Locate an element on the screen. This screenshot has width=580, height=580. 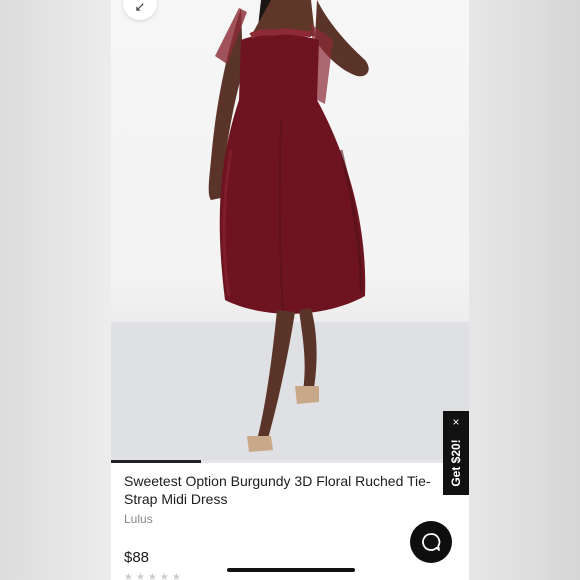
left-shoe is located at coordinates (260, 444).